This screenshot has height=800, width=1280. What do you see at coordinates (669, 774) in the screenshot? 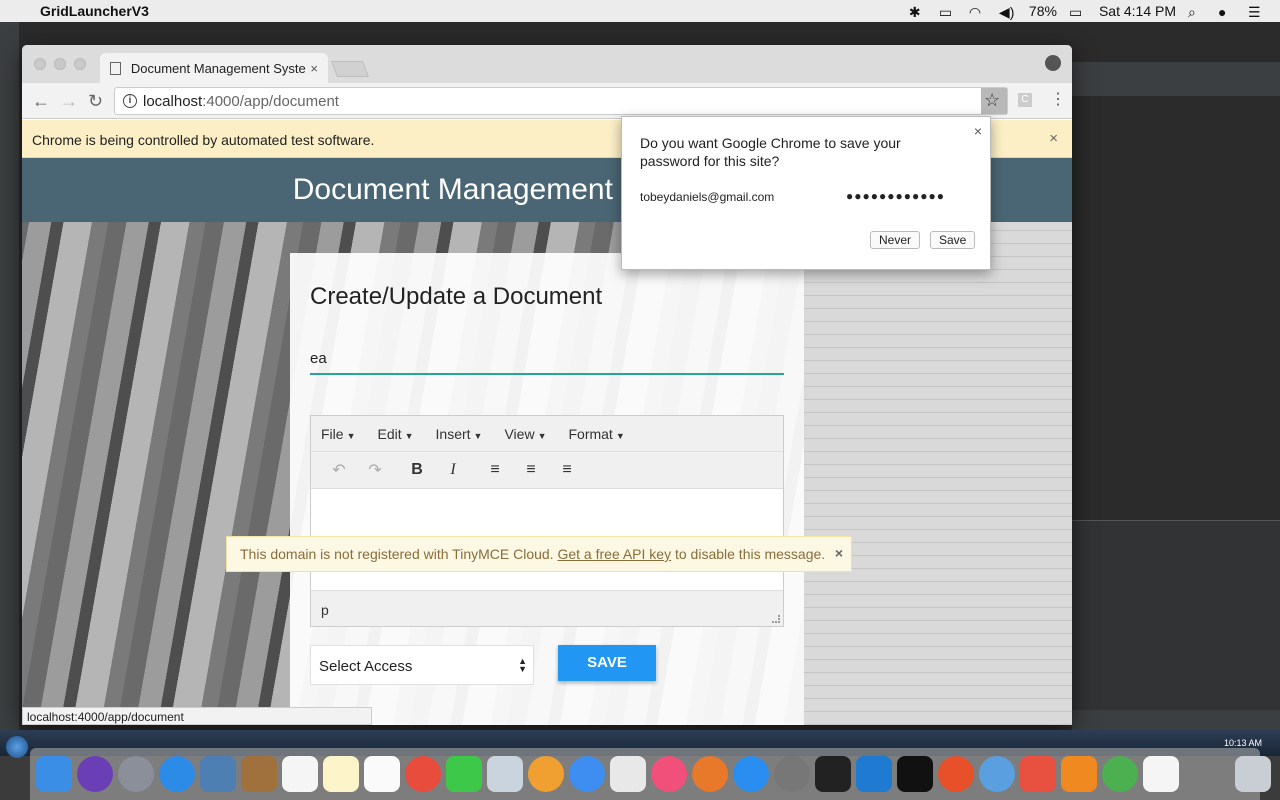
I see `itunes-icon` at bounding box center [669, 774].